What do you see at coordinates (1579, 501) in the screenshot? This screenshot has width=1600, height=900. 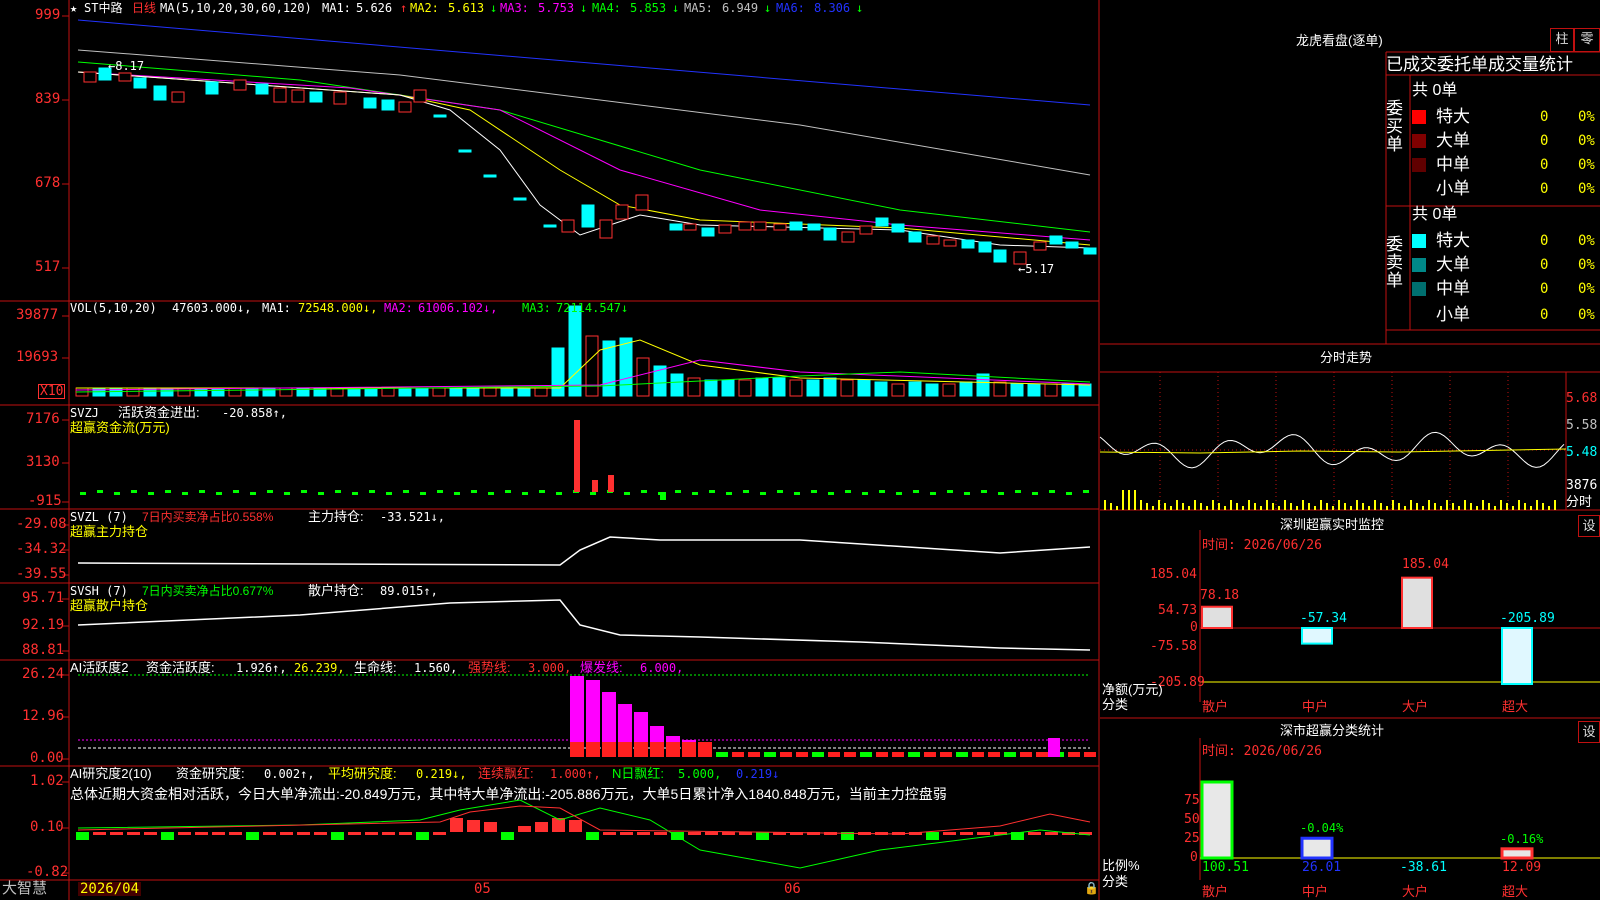 I see `intraday-vol-label: 分时` at bounding box center [1579, 501].